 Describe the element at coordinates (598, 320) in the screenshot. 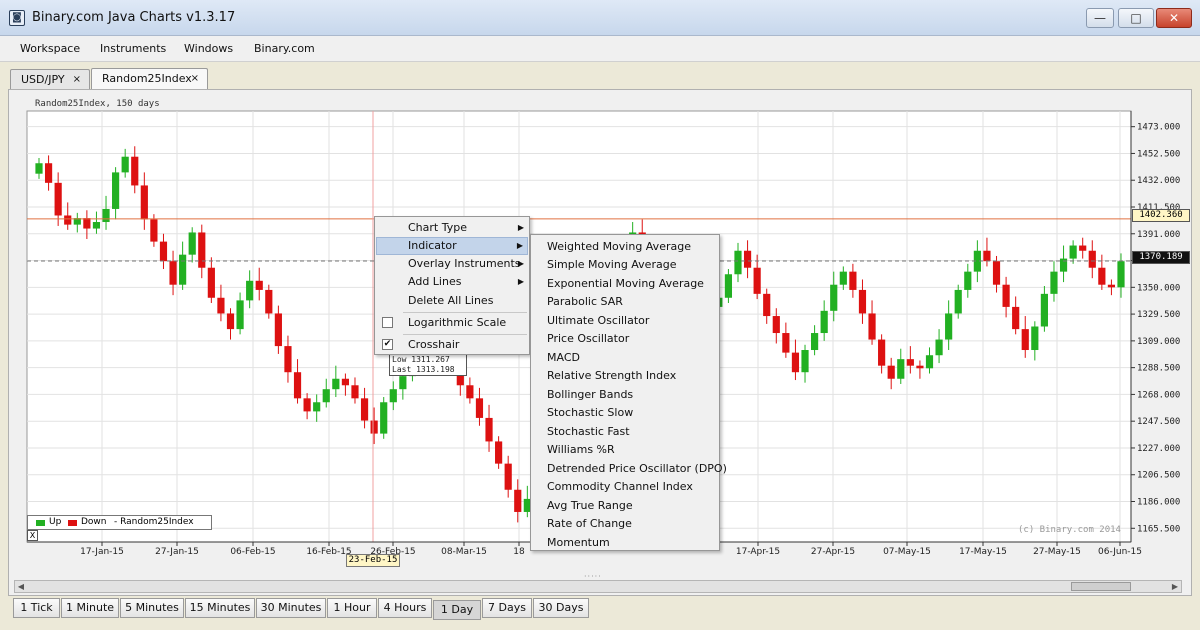

I see `indicator-ultimate-oscillator: Ultimate Oscillator` at that location.